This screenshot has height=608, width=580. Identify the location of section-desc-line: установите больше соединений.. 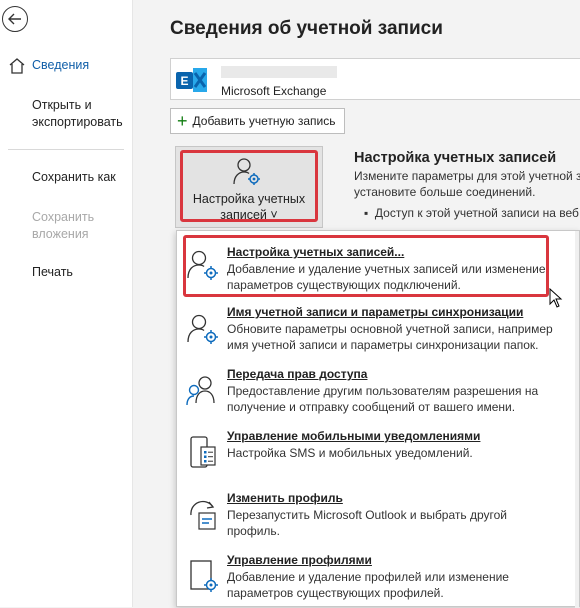
(445, 192).